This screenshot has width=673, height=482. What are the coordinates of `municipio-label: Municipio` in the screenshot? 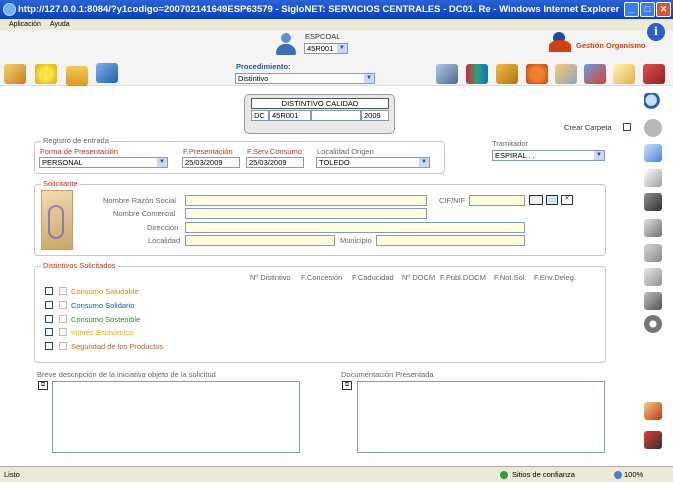 It's located at (356, 240).